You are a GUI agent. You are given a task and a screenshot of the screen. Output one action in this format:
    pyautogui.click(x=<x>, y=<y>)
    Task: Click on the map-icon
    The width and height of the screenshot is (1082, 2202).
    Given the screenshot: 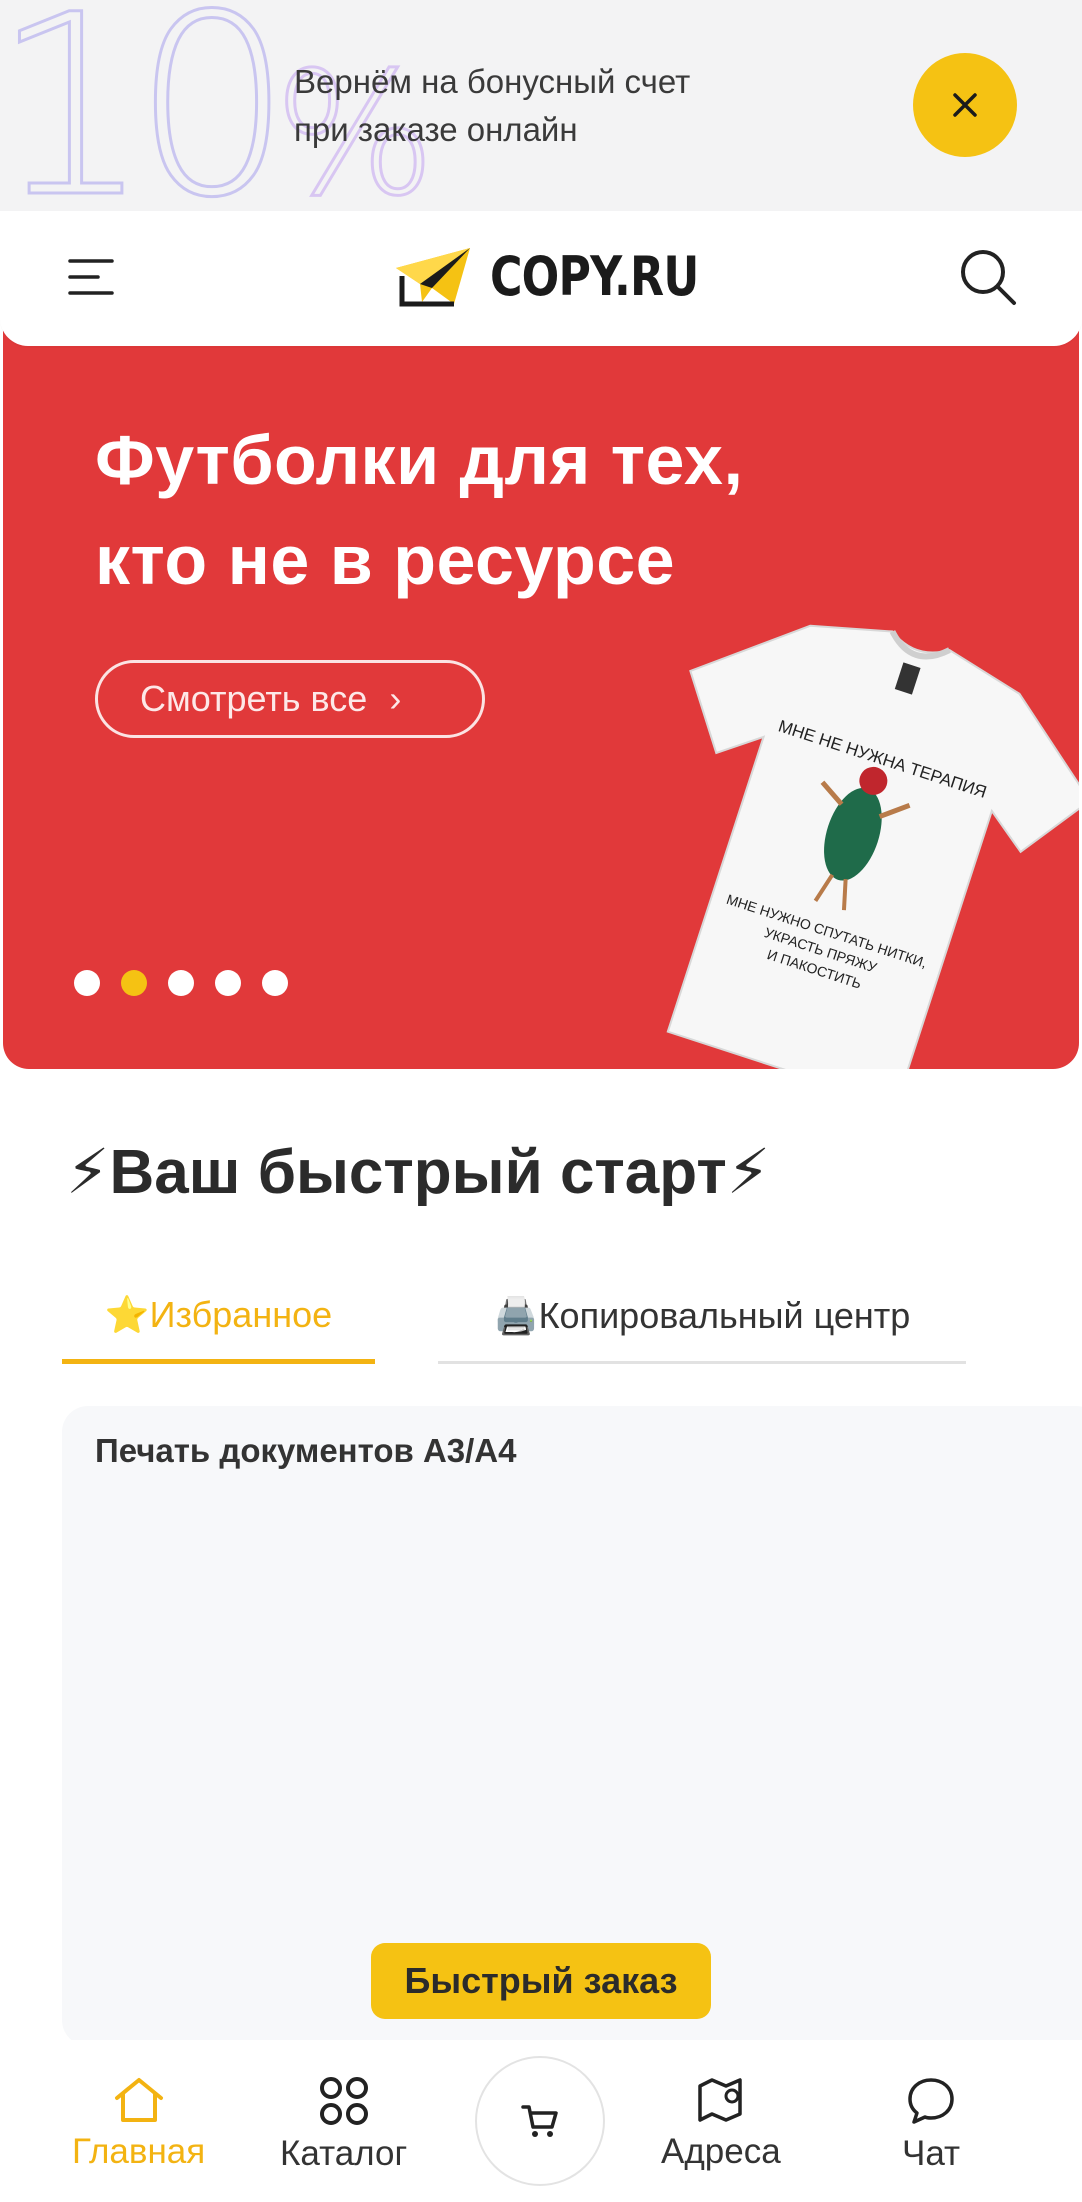 What is the action you would take?
    pyautogui.click(x=720, y=2100)
    